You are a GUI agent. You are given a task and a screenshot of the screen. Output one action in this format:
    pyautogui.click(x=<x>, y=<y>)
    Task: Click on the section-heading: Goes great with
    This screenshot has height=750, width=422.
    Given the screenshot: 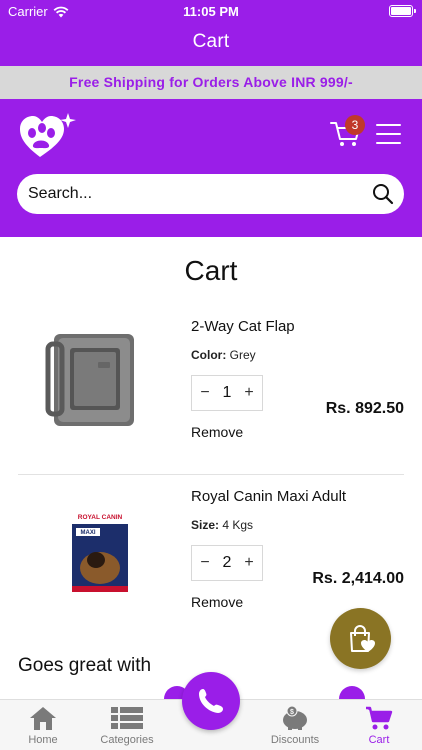 What is the action you would take?
    pyautogui.click(x=85, y=665)
    